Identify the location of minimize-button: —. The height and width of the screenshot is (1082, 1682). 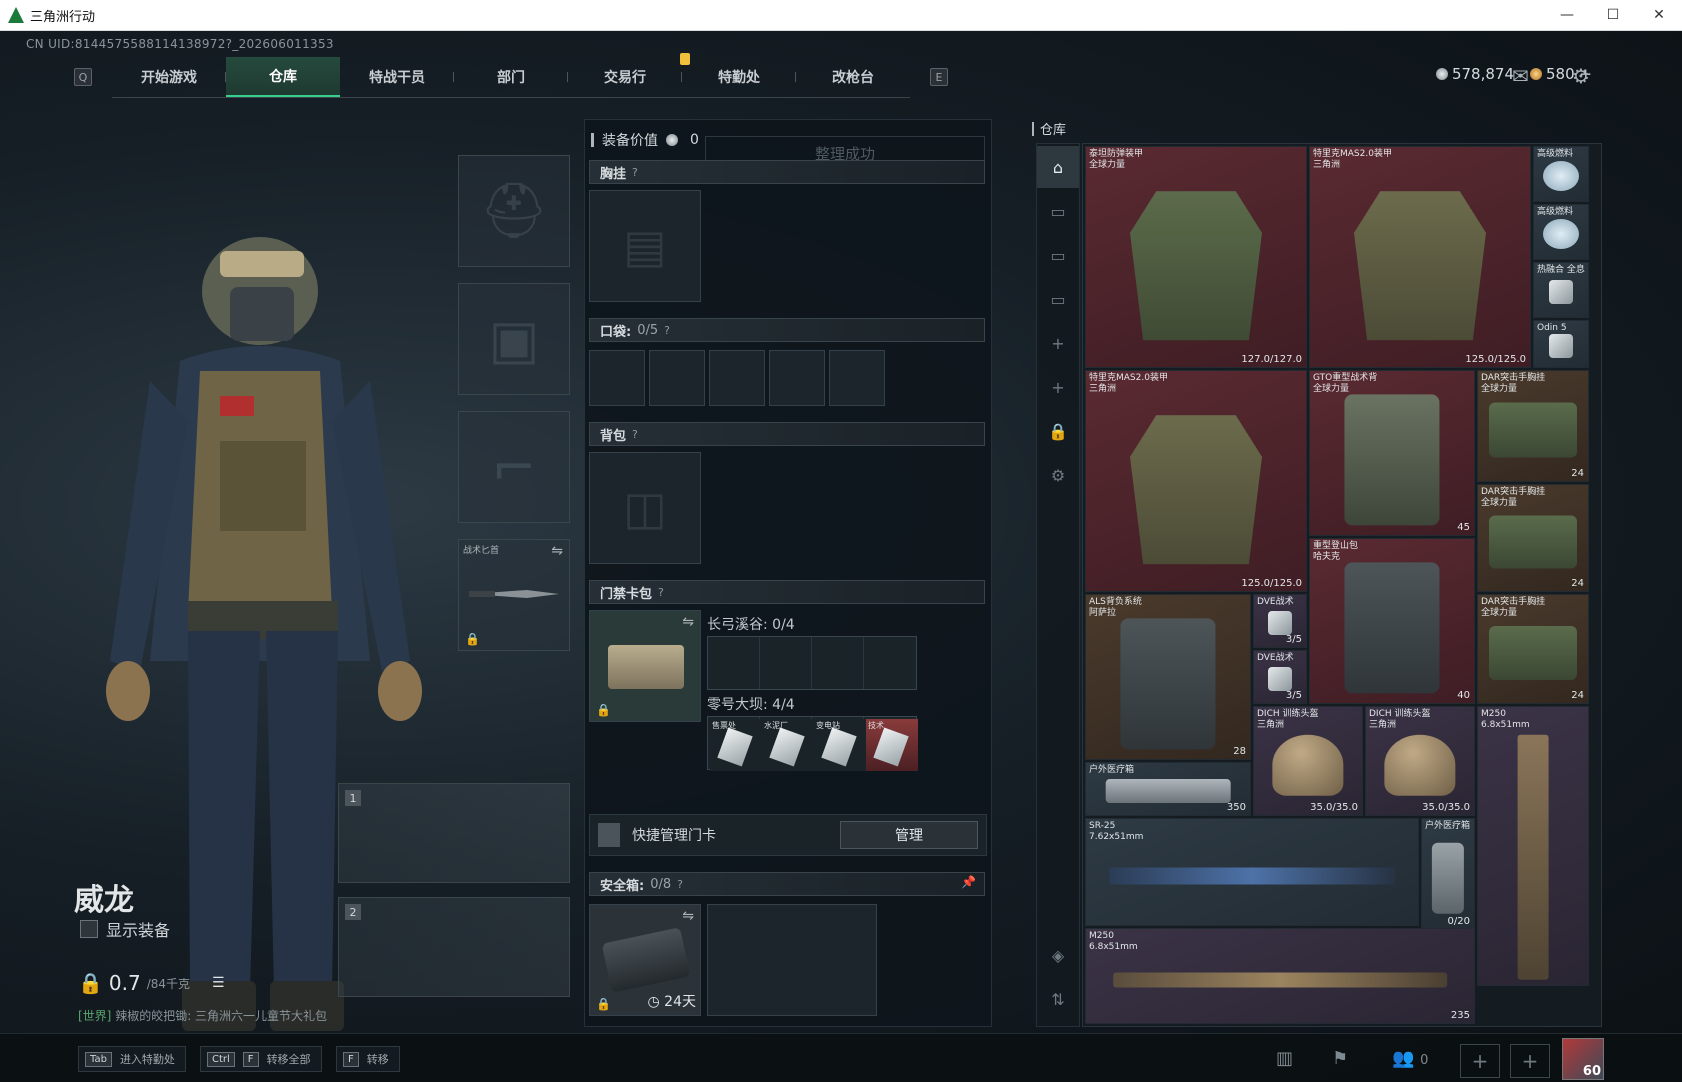
(1567, 15).